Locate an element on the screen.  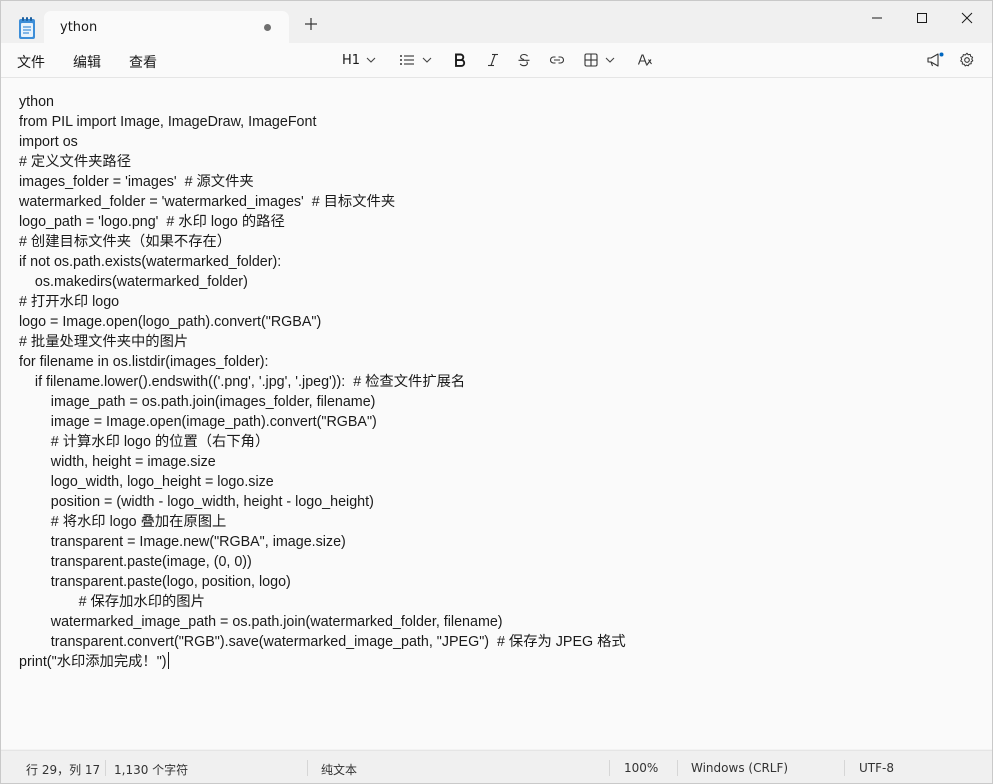
plus-icon is located at coordinates (311, 24).